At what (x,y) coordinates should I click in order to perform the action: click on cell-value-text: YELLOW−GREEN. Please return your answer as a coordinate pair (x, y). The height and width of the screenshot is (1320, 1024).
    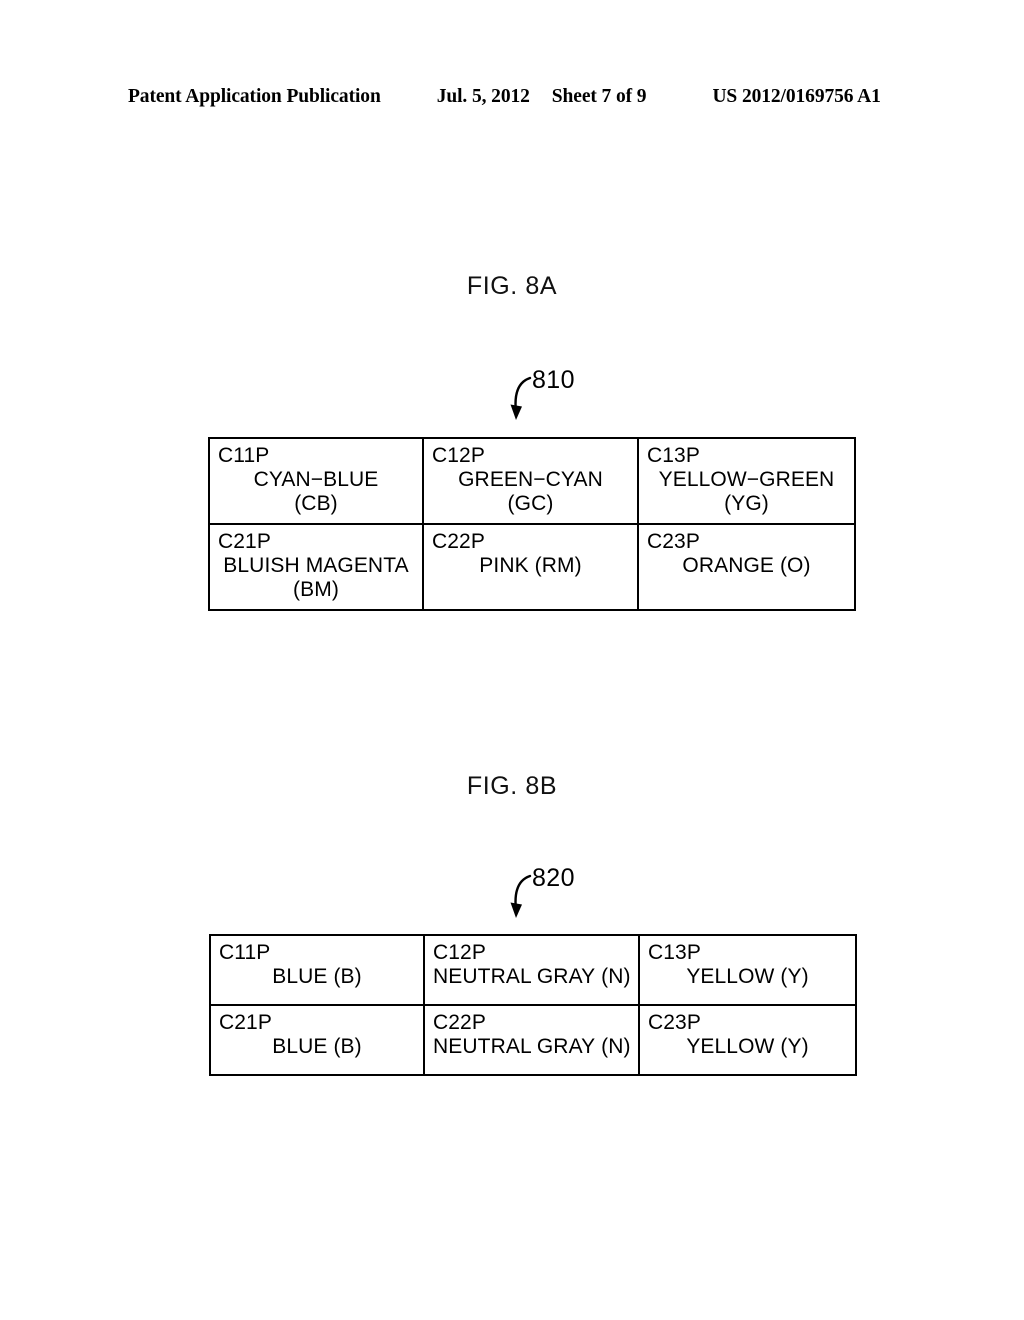
    Looking at the image, I should click on (746, 479).